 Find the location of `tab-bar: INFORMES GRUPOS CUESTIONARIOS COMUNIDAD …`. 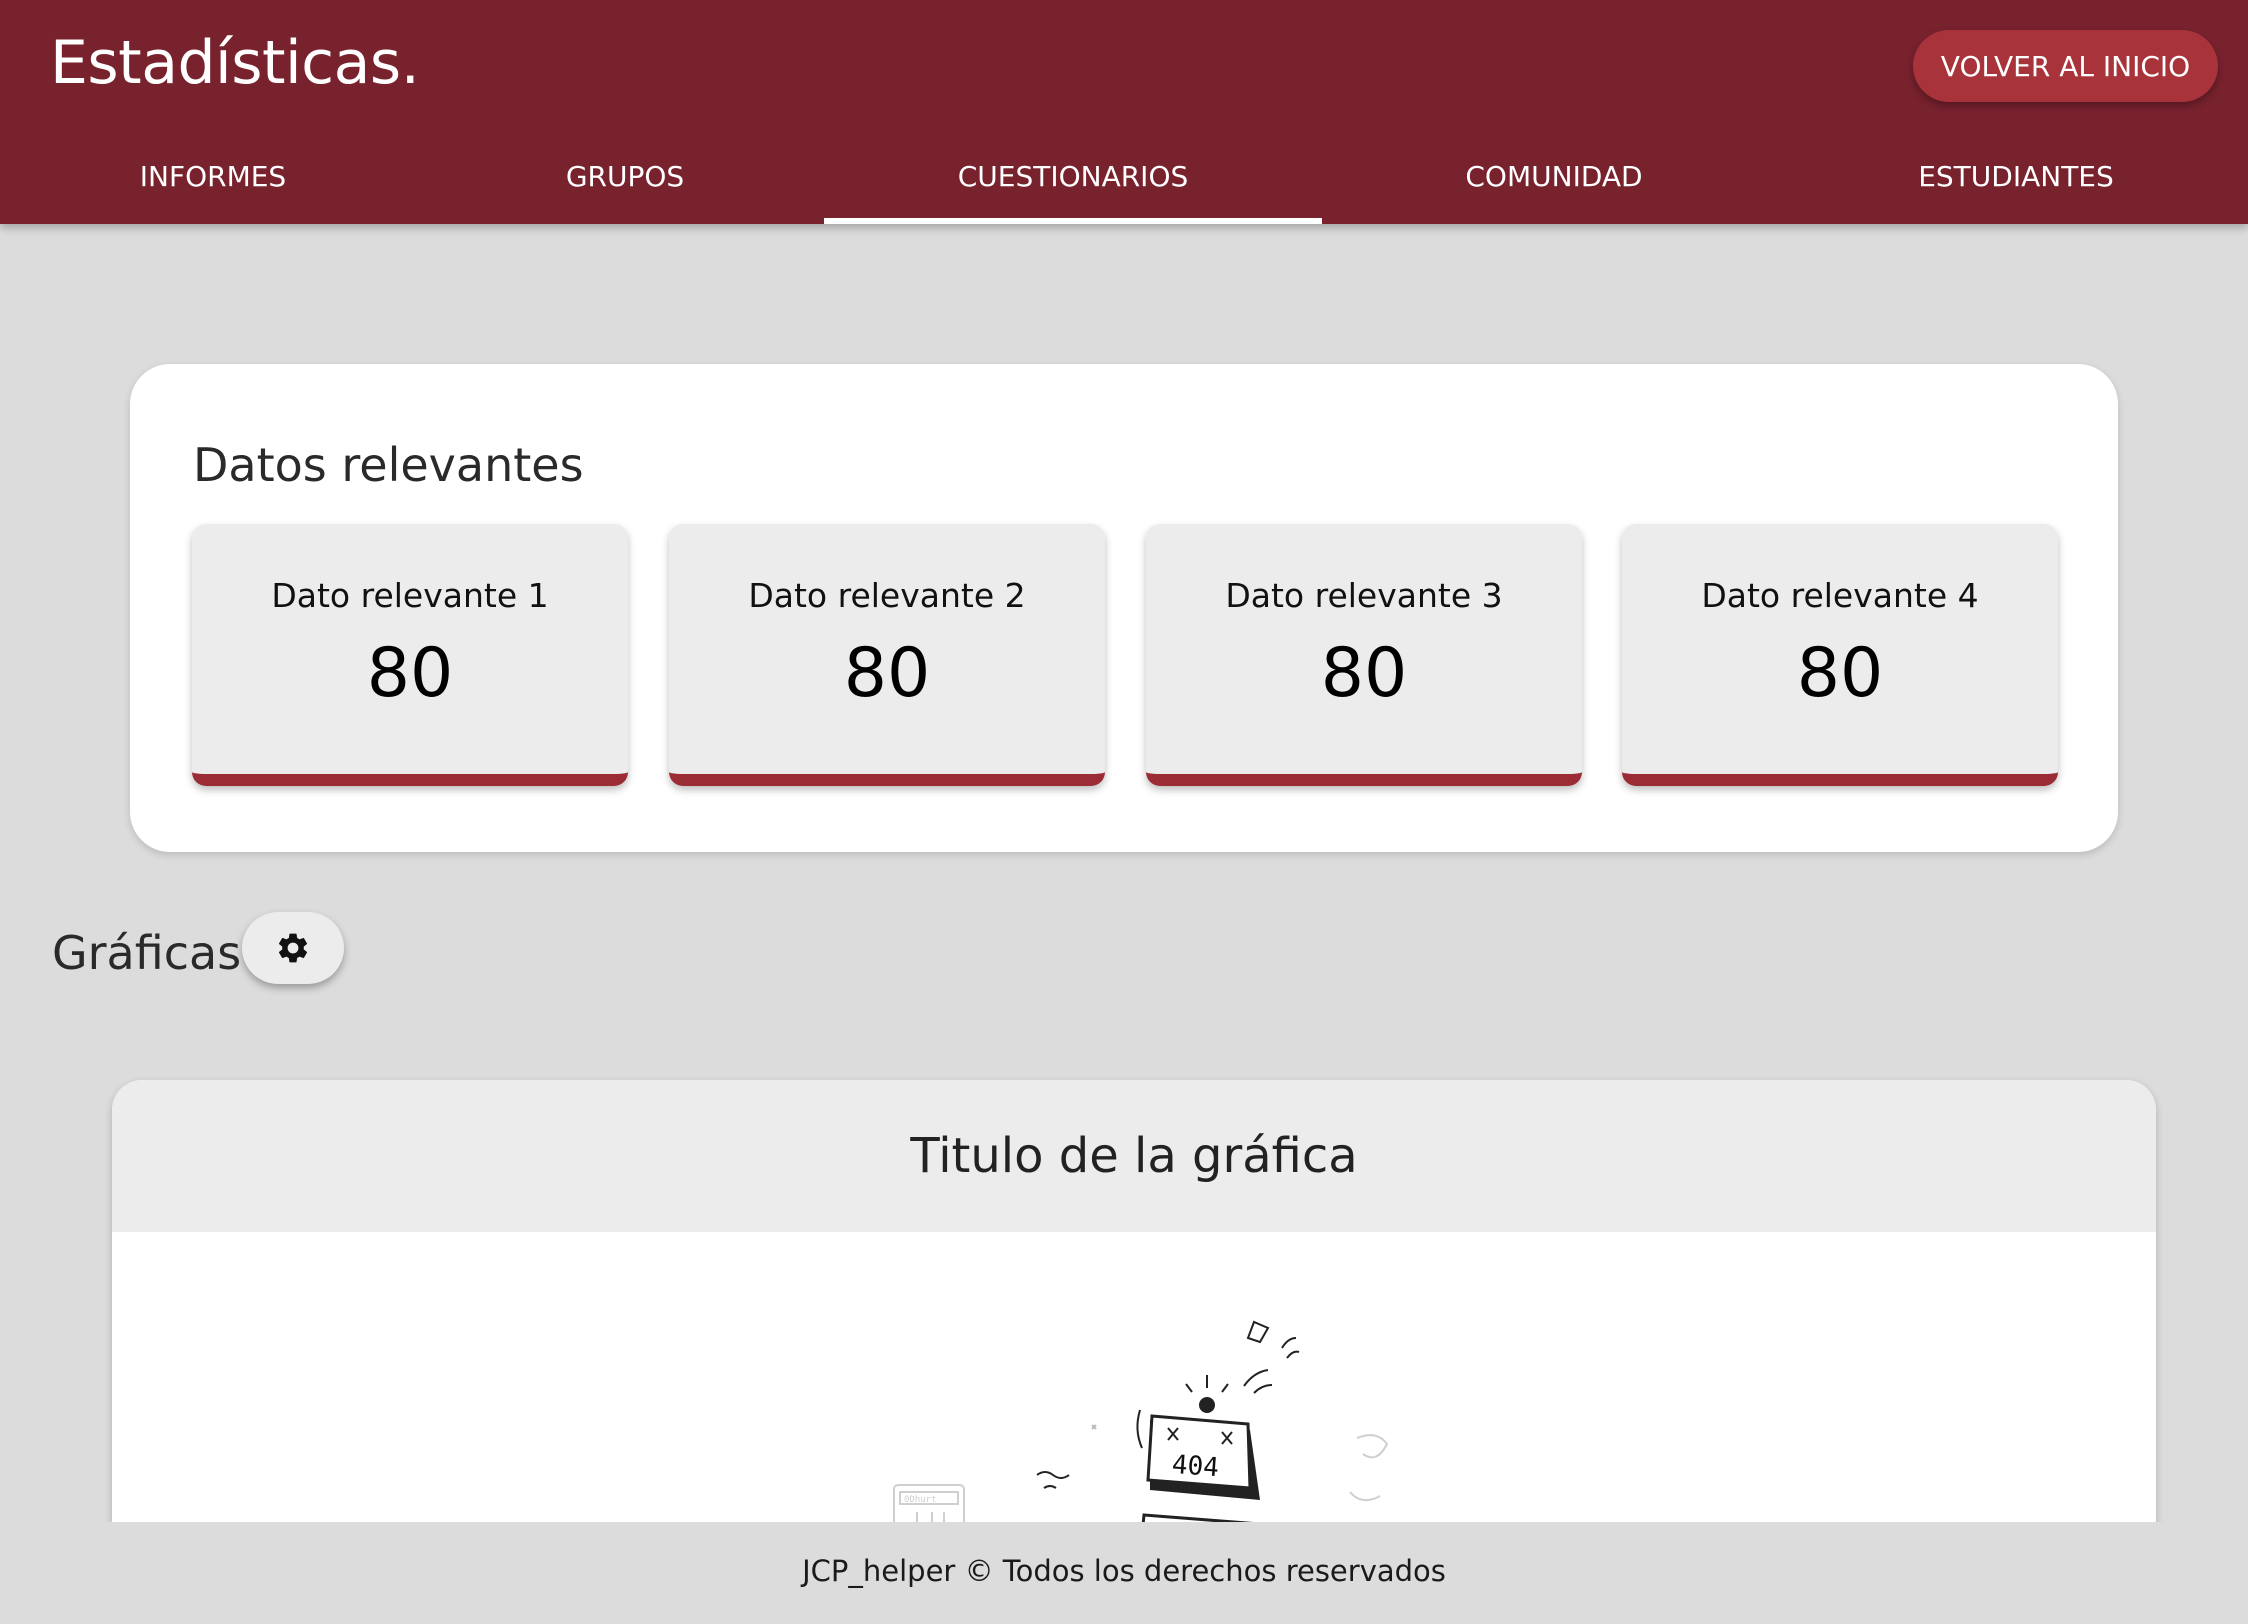

tab-bar: INFORMES GRUPOS CUESTIONARIOS COMUNIDAD … is located at coordinates (1124, 180).